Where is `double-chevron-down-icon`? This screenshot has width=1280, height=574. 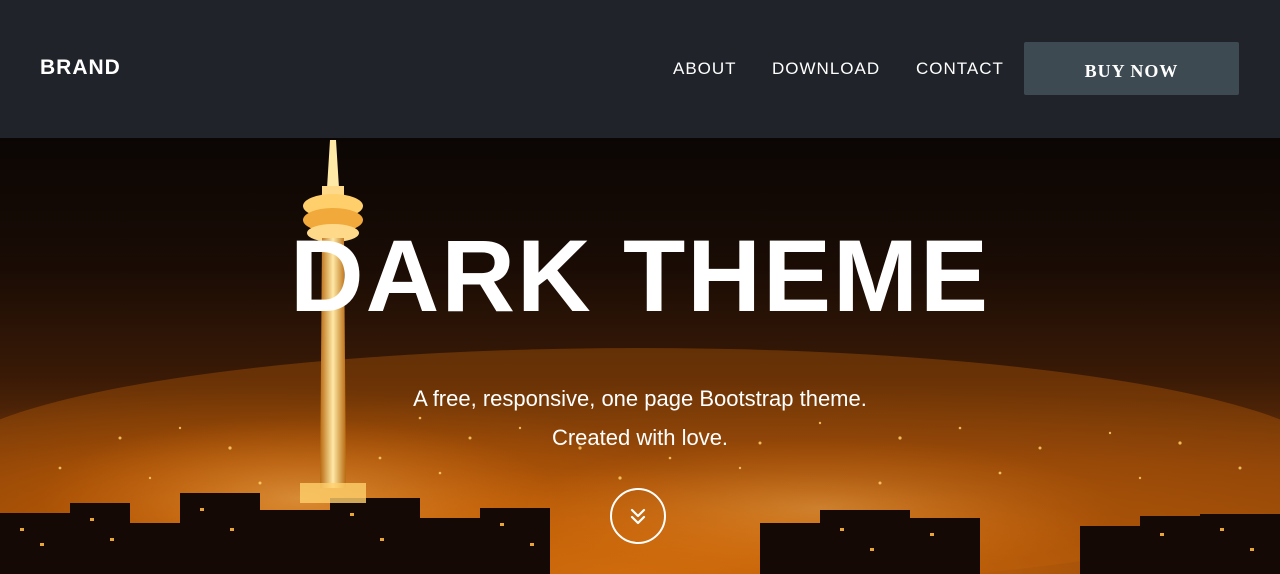
double-chevron-down-icon is located at coordinates (638, 516).